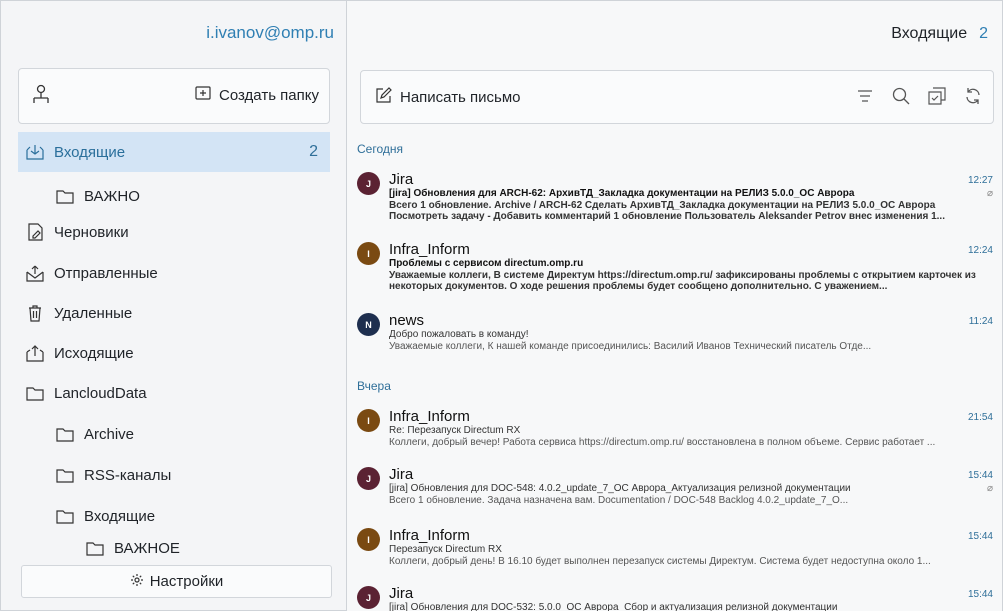 This screenshot has height=611, width=1003. I want to click on inbox-icon, so click(35, 152).